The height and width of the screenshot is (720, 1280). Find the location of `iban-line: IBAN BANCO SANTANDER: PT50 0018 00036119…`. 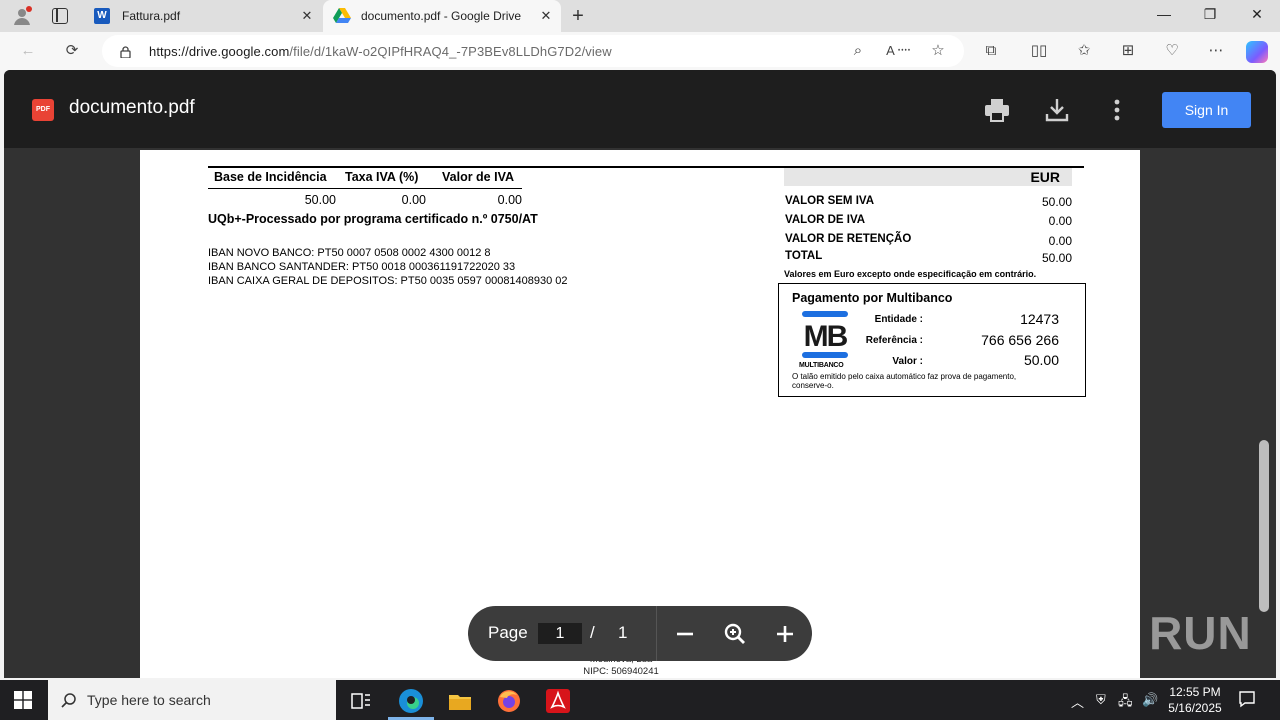

iban-line: IBAN BANCO SANTANDER: PT50 0018 00036119… is located at coordinates (362, 267).